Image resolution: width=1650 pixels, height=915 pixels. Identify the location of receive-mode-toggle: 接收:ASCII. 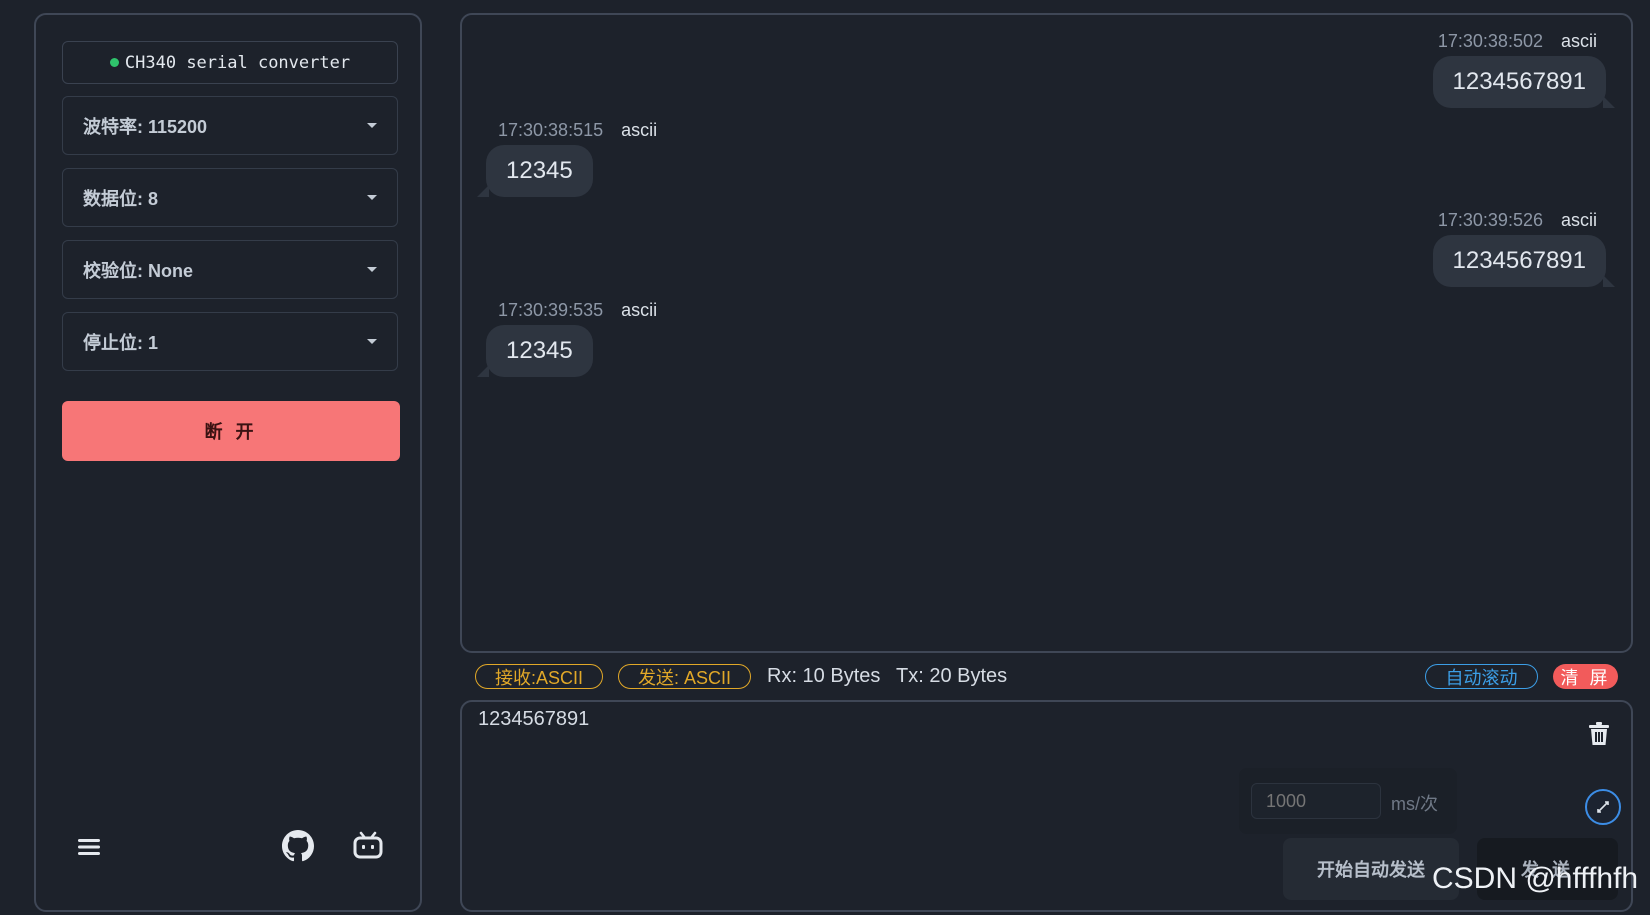
(539, 676).